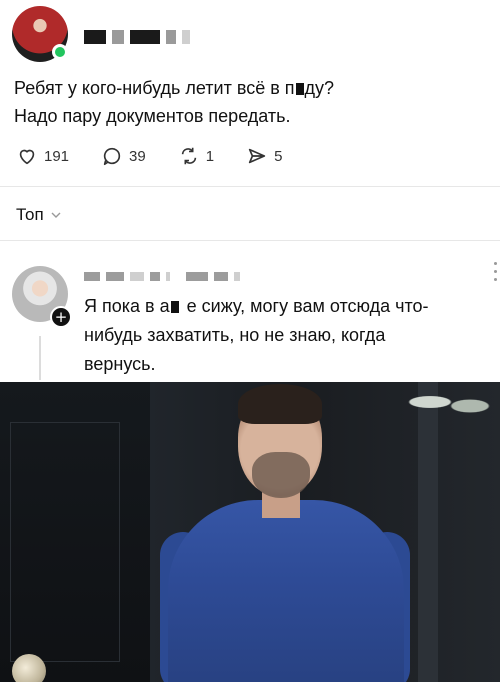  Describe the element at coordinates (61, 317) in the screenshot. I see `plus-icon: +` at that location.